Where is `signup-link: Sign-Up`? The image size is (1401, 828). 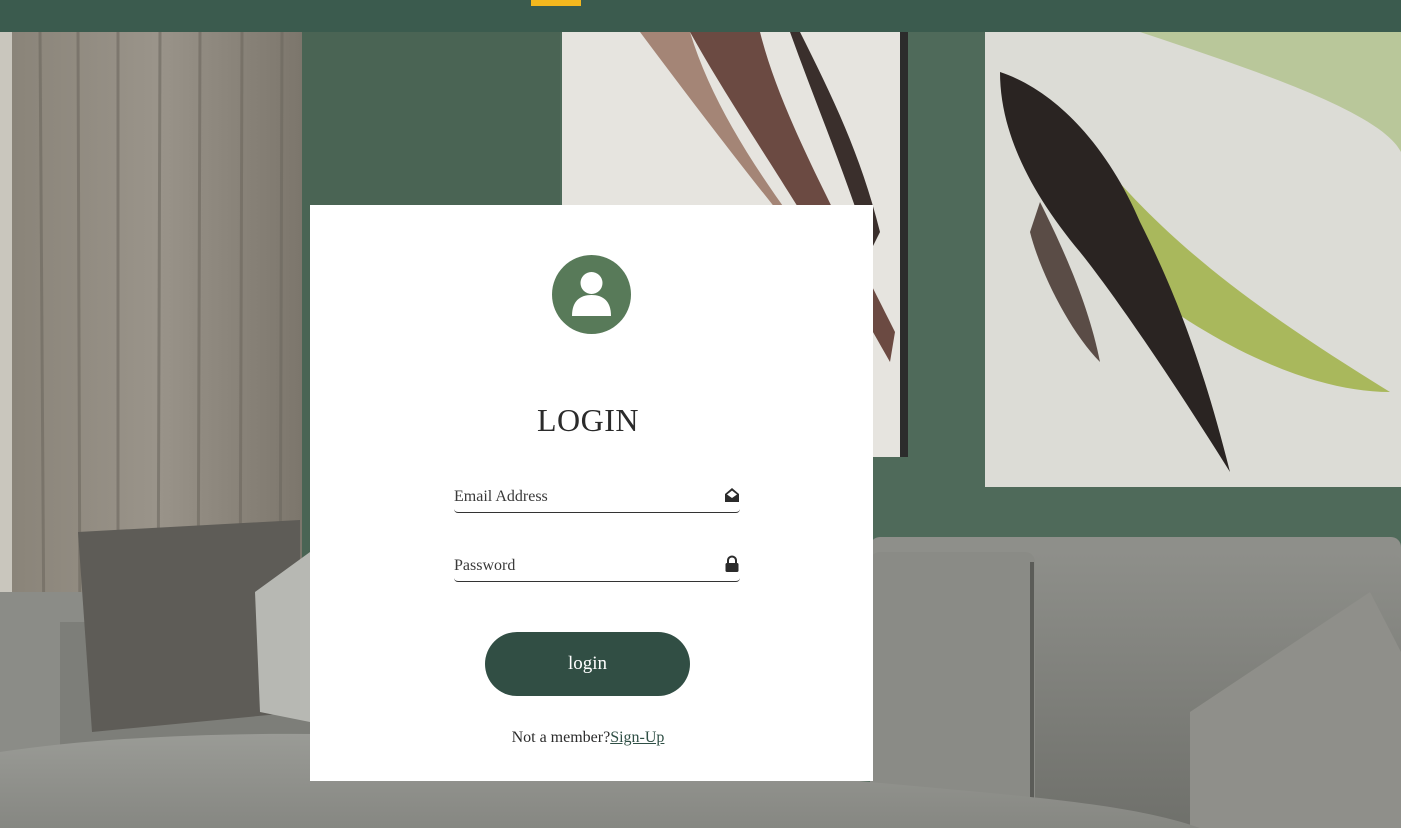 signup-link: Sign-Up is located at coordinates (637, 737).